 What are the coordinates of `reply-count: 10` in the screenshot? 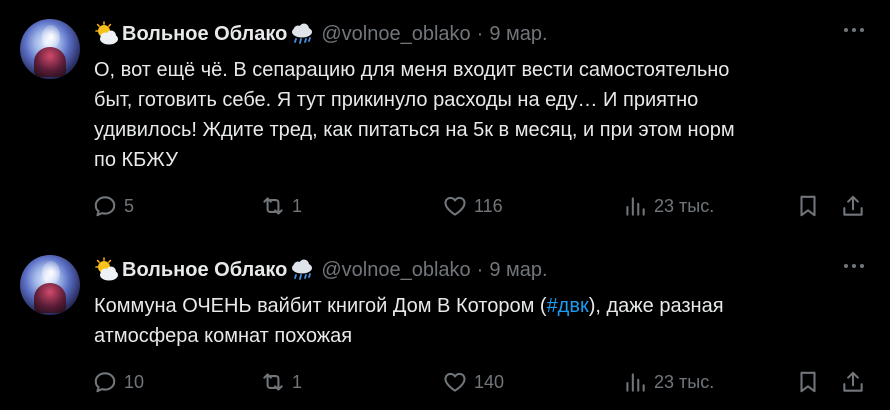 It's located at (134, 381).